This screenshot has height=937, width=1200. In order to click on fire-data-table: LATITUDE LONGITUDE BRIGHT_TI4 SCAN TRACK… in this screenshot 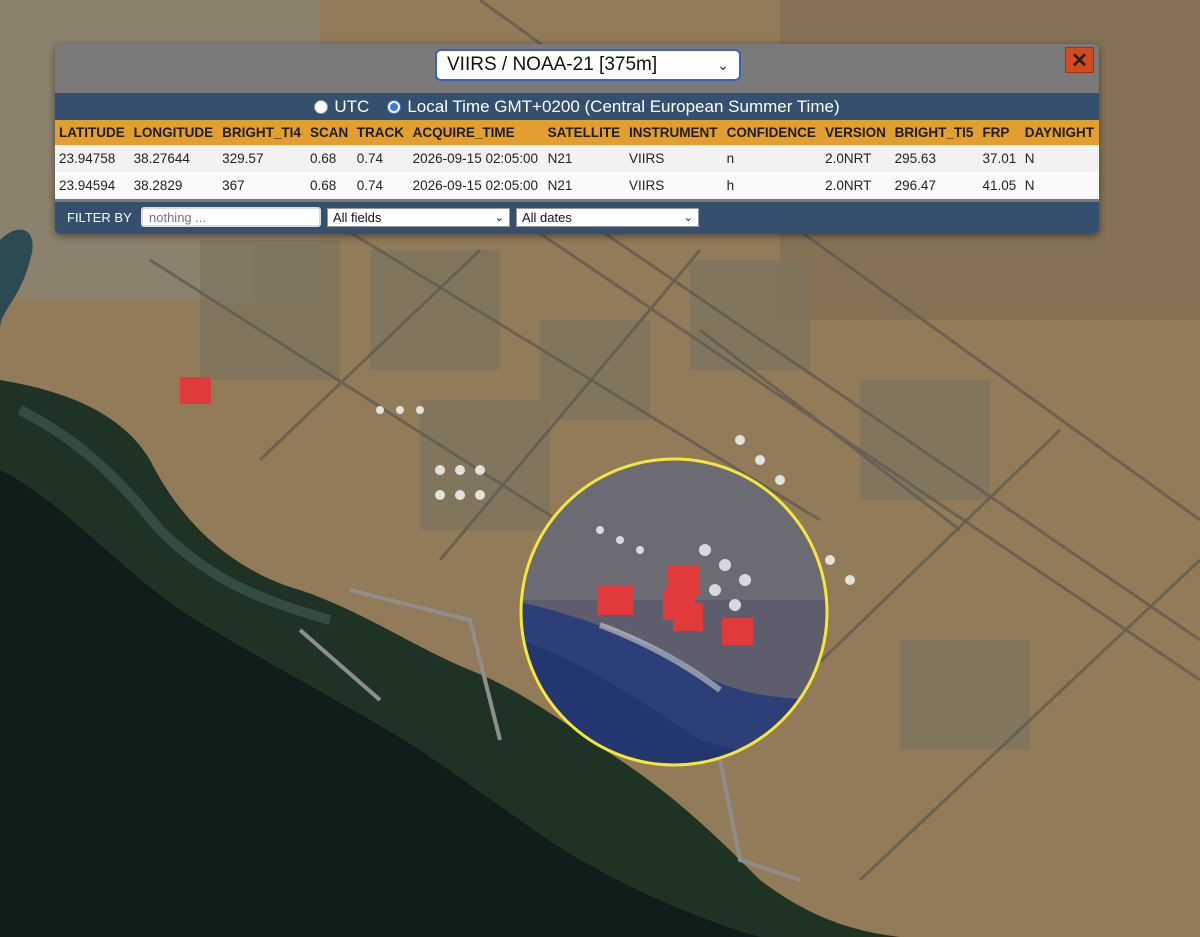, I will do `click(577, 159)`.